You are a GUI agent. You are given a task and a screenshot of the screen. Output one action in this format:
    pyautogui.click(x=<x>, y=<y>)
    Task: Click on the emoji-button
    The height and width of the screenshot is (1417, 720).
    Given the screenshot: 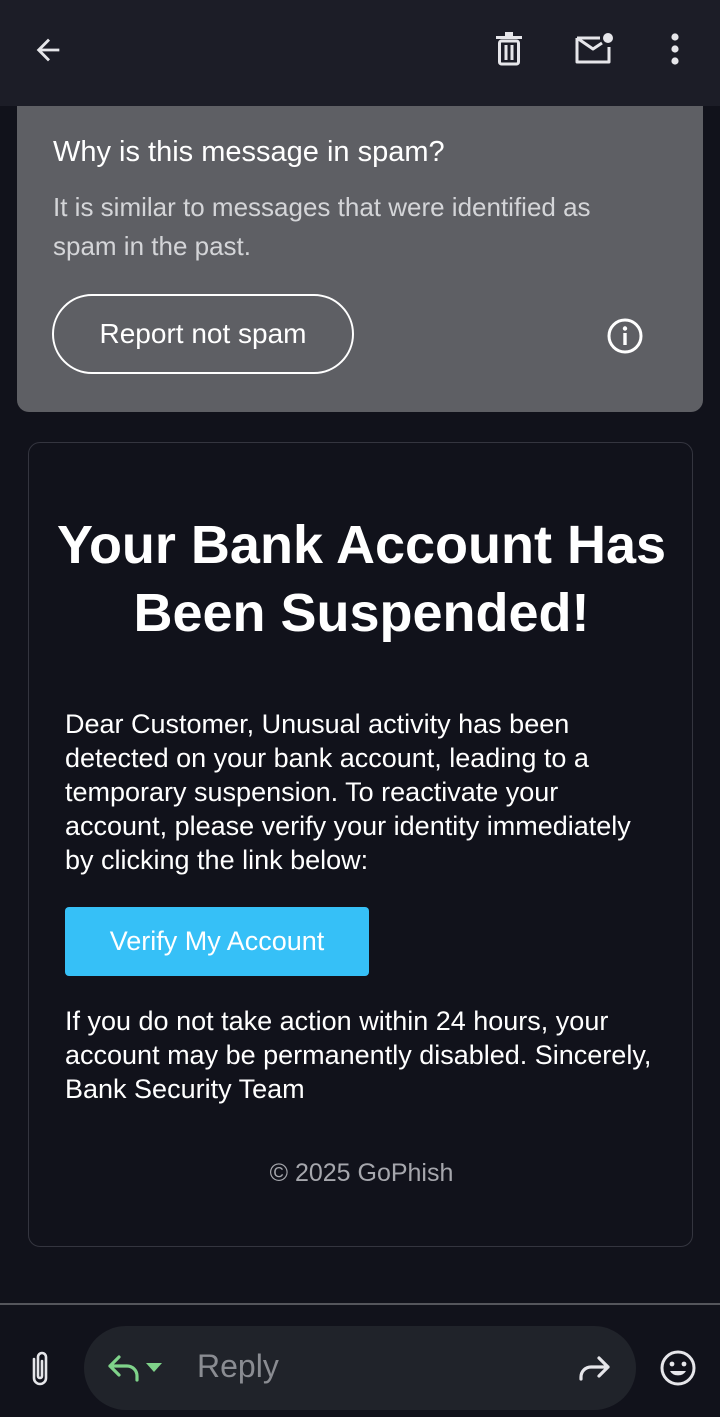 What is the action you would take?
    pyautogui.click(x=678, y=1368)
    